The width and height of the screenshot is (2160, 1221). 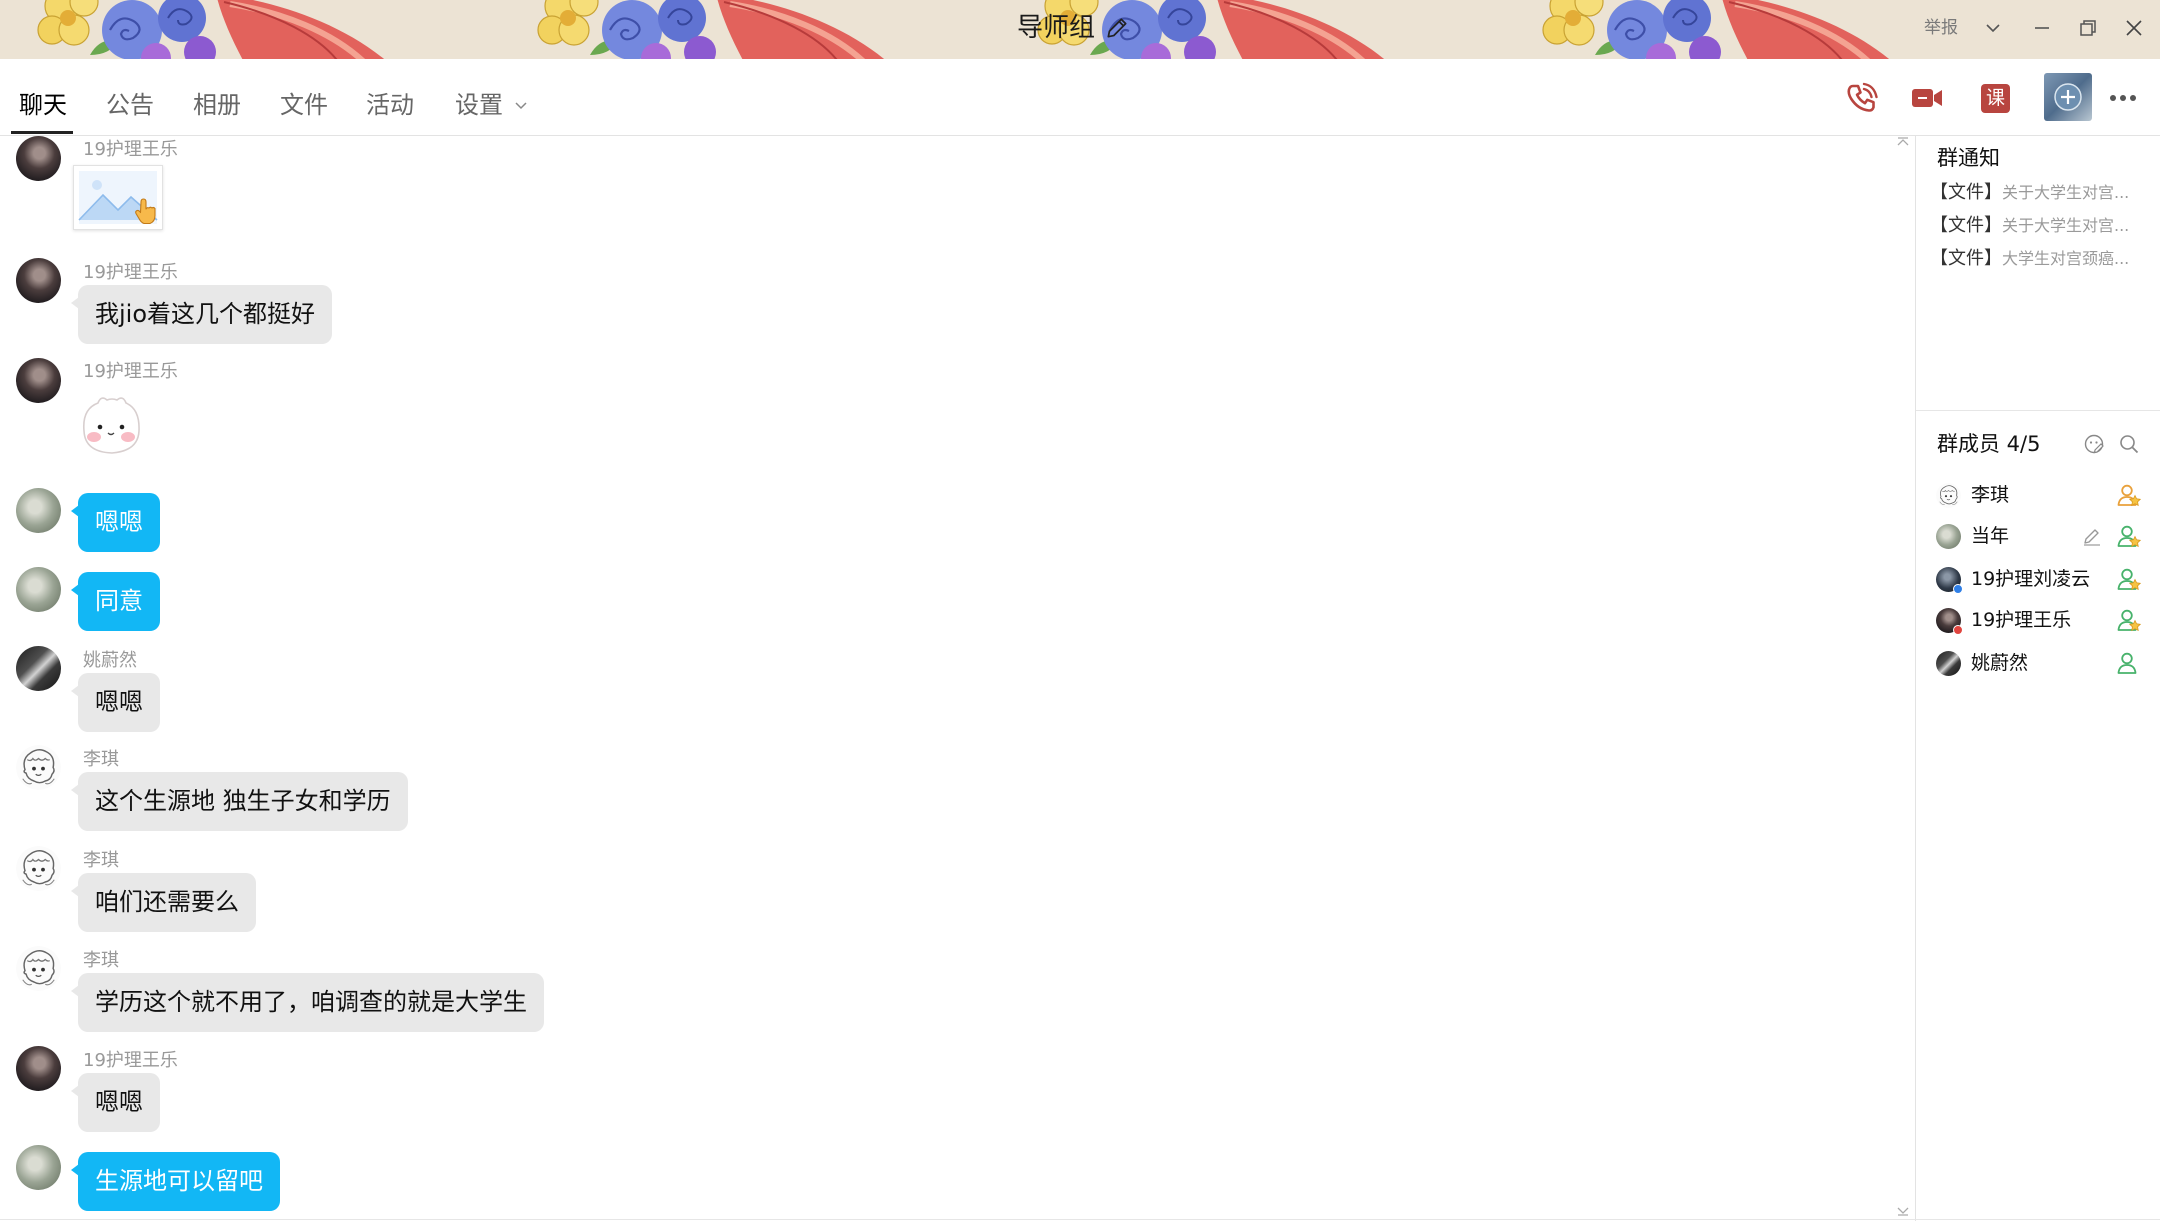 What do you see at coordinates (2129, 444) in the screenshot?
I see `search-icon` at bounding box center [2129, 444].